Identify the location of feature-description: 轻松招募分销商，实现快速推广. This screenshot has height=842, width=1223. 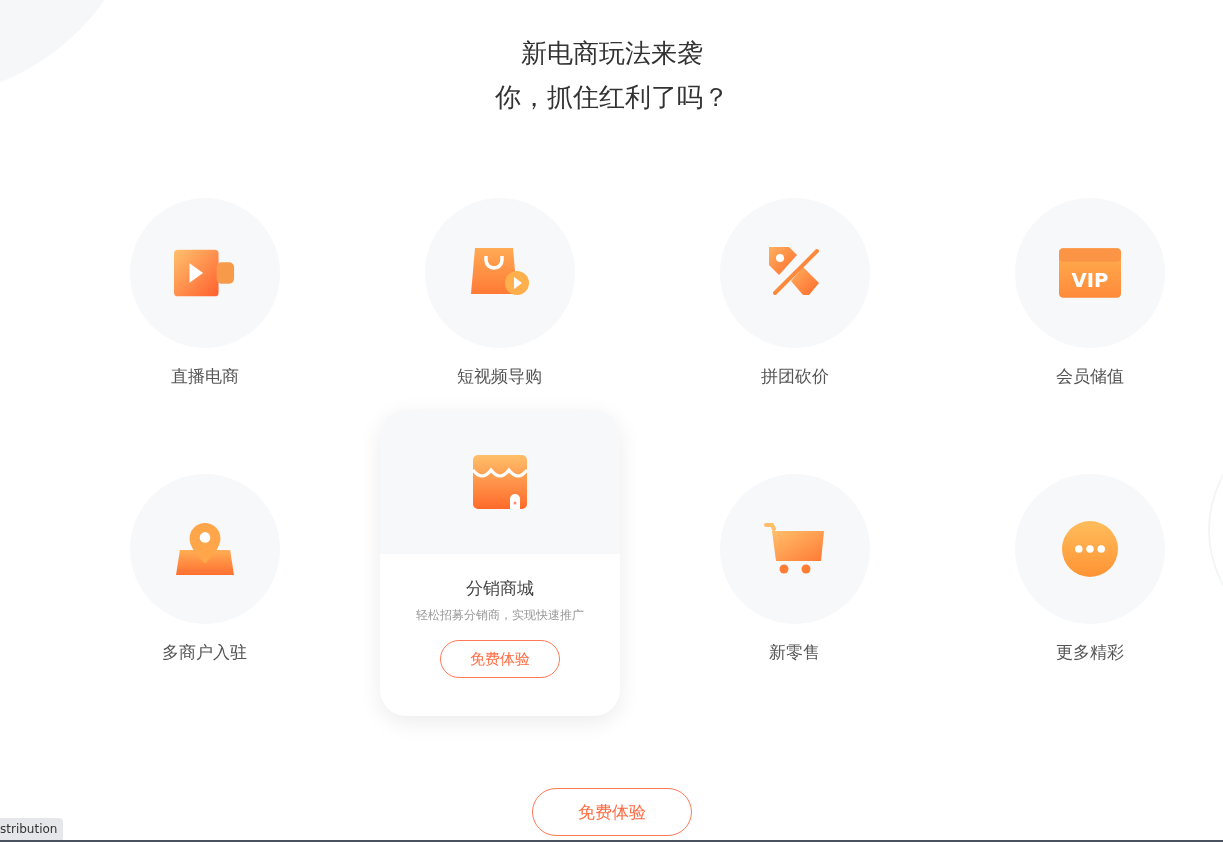
(499, 615).